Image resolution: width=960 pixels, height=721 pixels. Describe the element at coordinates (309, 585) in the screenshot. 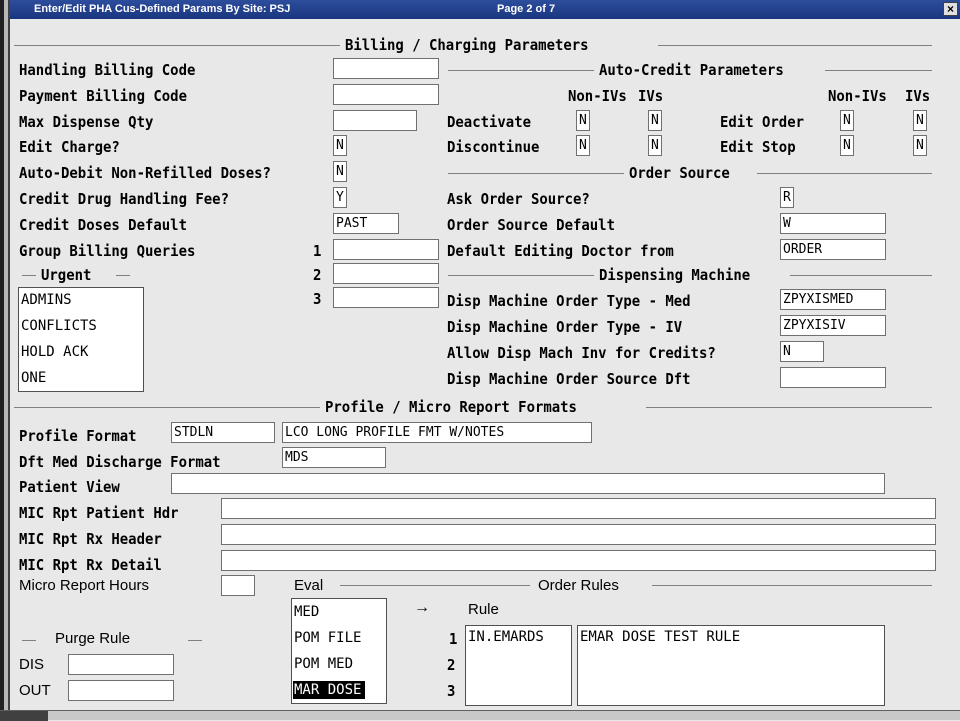

I see `eval-title: Eval` at that location.